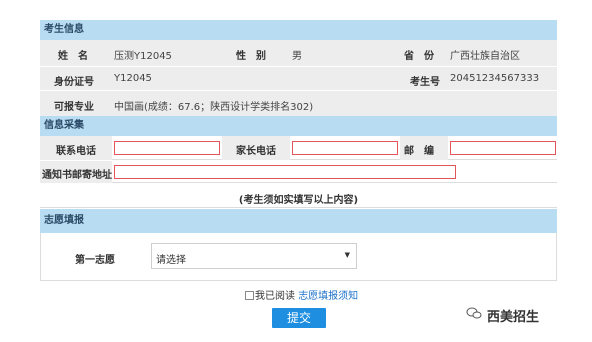 The width and height of the screenshot is (592, 342). What do you see at coordinates (298, 126) in the screenshot?
I see `section-header-info-collection: 信息采集` at bounding box center [298, 126].